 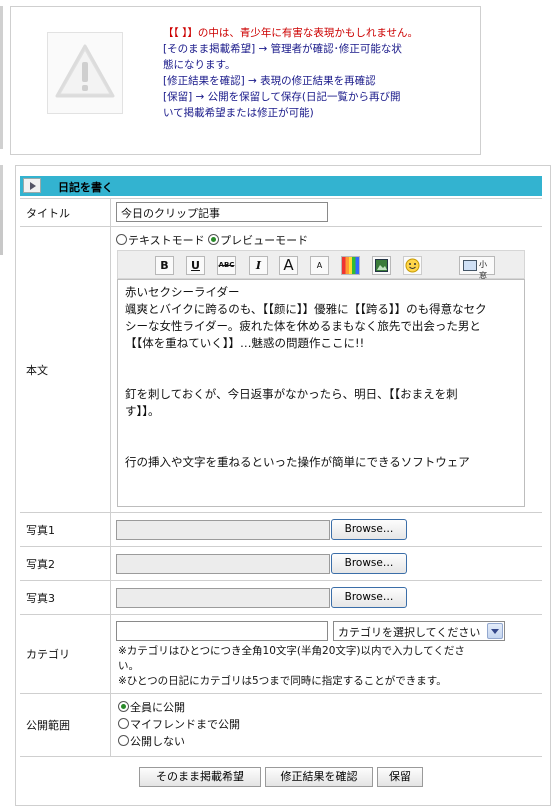 I want to click on visibility-options: 全員に公開 マイフレンドまで公開 公開しない, so click(x=179, y=724).